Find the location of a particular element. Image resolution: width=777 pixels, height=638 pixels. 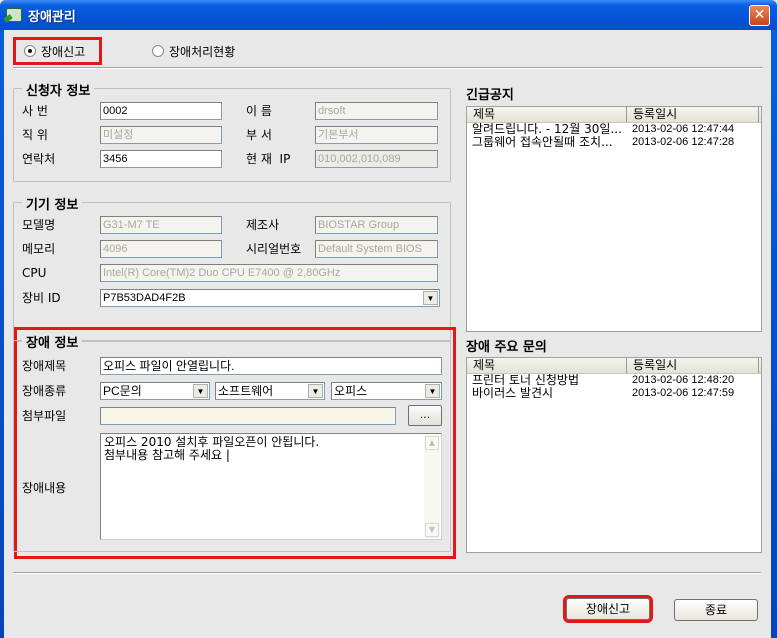

faq-row-title: 바이러스 발견시 is located at coordinates (513, 393).